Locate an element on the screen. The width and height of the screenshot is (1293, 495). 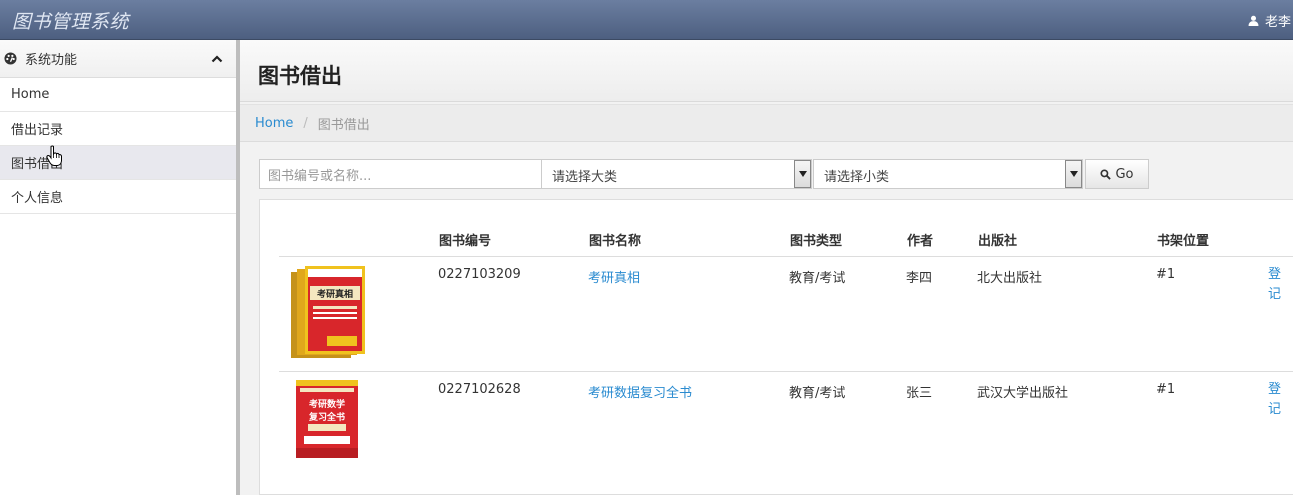
column-header-author: 作者 is located at coordinates (920, 241).